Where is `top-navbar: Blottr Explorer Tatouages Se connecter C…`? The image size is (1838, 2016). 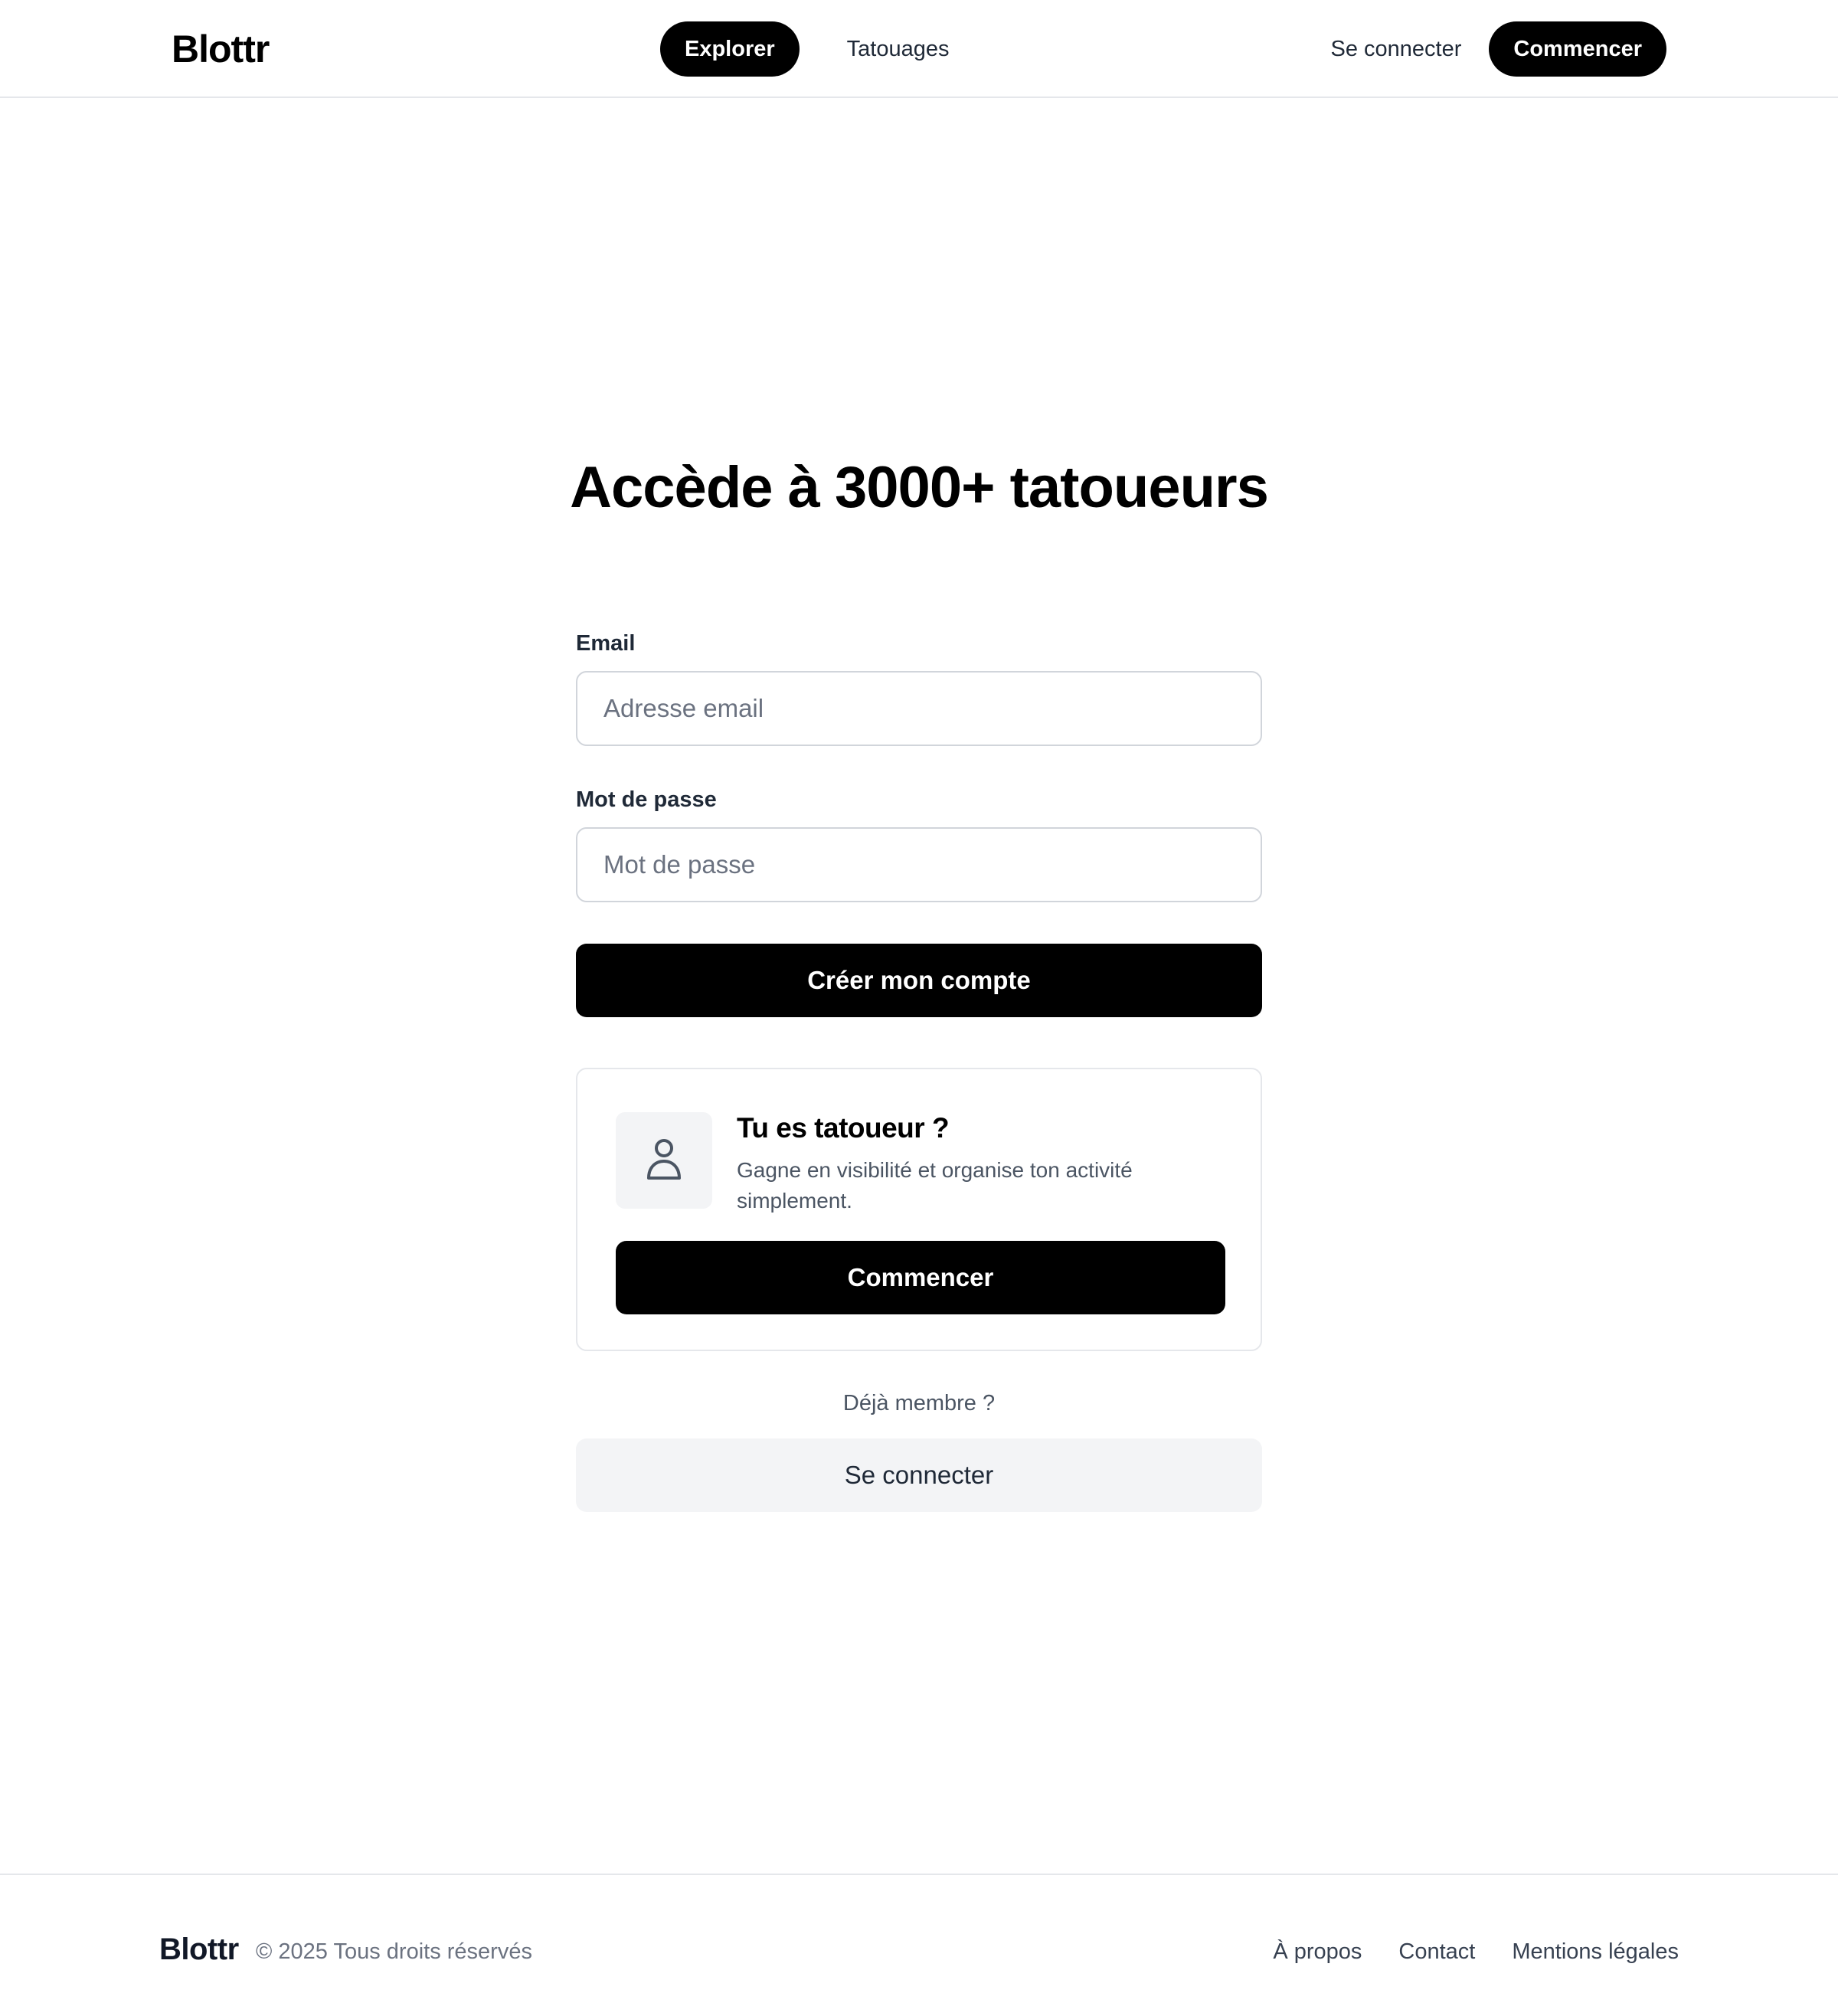
top-navbar: Blottr Explorer Tatouages Se connecter C… is located at coordinates (919, 49).